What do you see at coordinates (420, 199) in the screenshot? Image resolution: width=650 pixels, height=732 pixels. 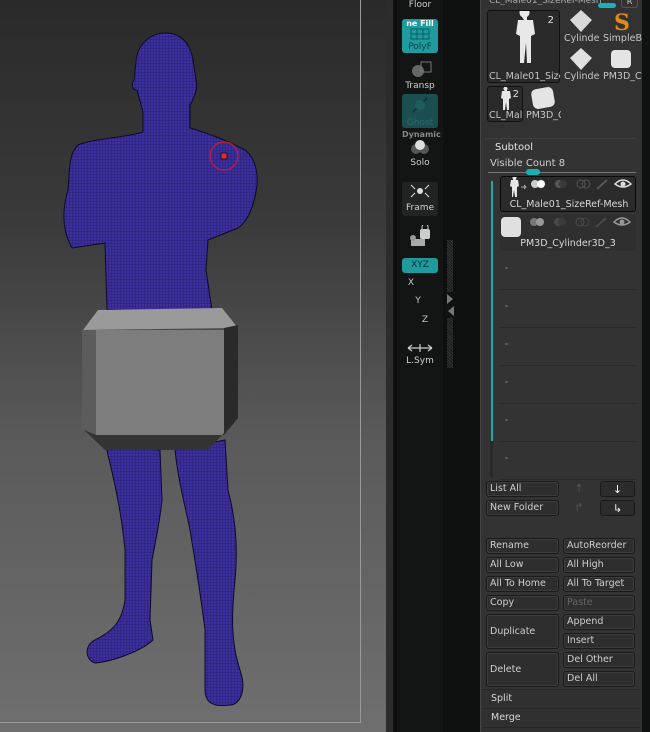 I see `frame-button: Frame` at bounding box center [420, 199].